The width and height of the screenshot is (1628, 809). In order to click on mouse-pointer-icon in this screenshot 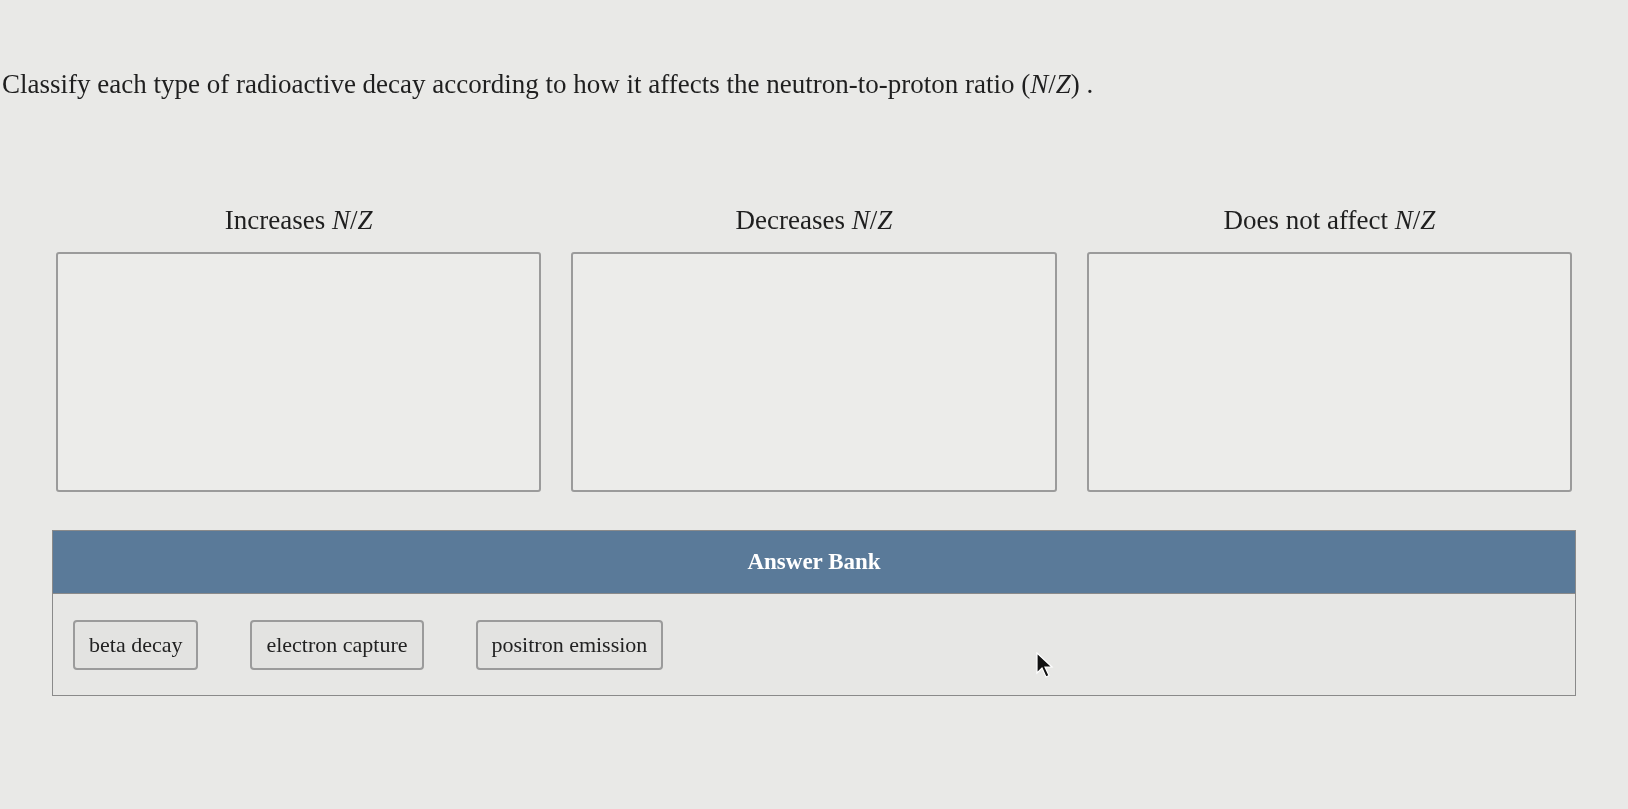, I will do `click(1045, 665)`.